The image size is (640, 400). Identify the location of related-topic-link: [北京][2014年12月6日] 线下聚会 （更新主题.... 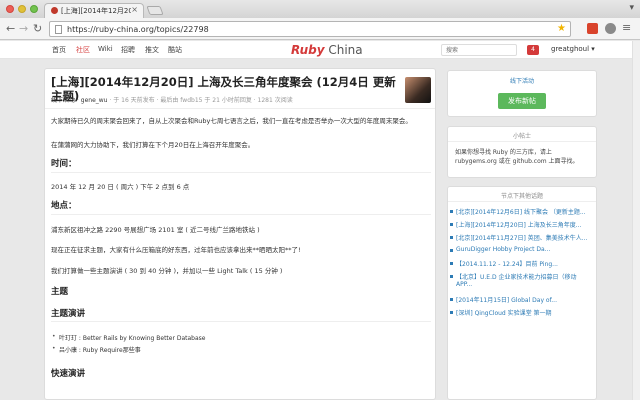
(518, 211).